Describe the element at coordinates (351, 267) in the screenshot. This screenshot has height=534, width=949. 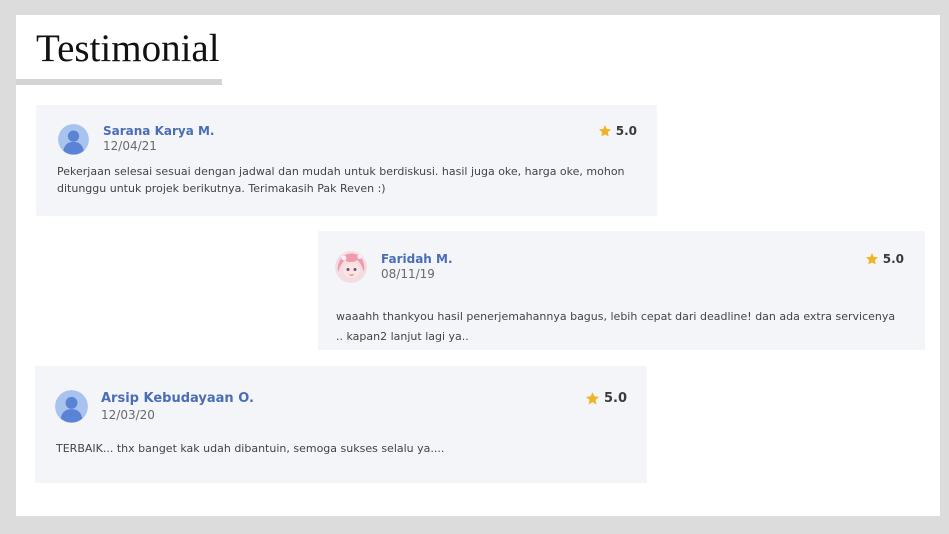
I see `anime-girl-avatar-icon` at that location.